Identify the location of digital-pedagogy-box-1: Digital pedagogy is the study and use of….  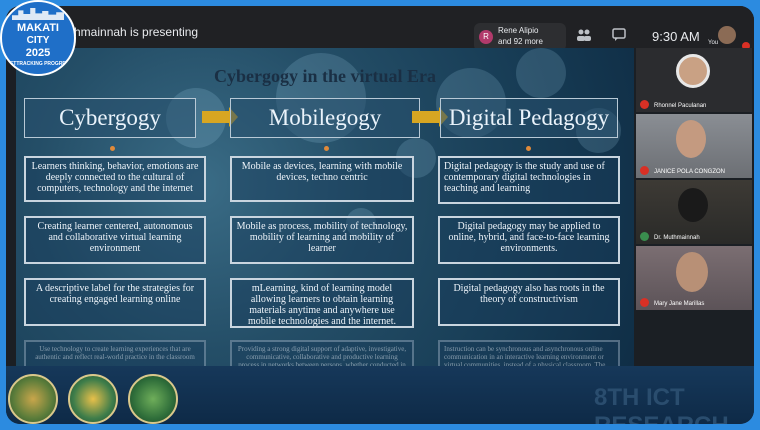
(529, 180).